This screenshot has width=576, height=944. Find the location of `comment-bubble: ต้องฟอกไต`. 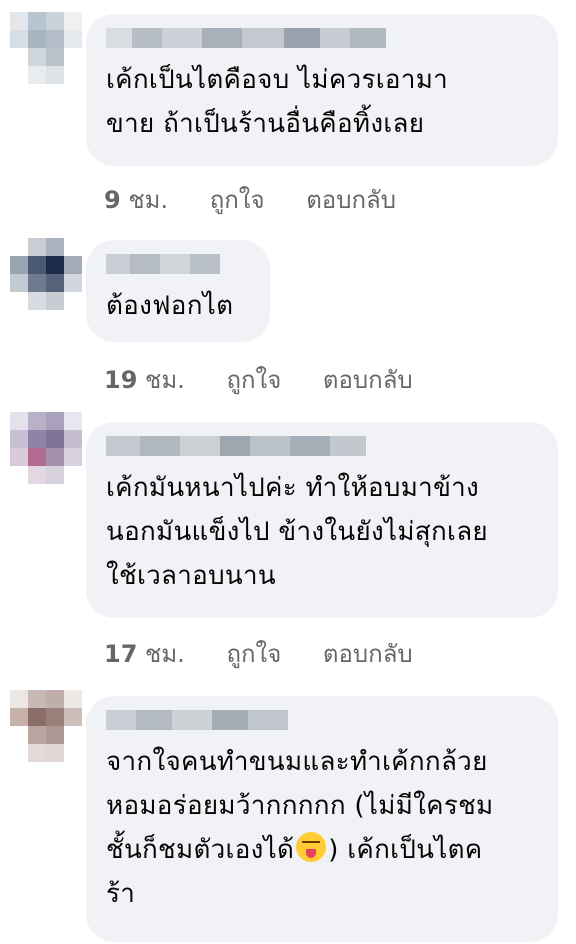

comment-bubble: ต้องฟอกไต is located at coordinates (178, 291).